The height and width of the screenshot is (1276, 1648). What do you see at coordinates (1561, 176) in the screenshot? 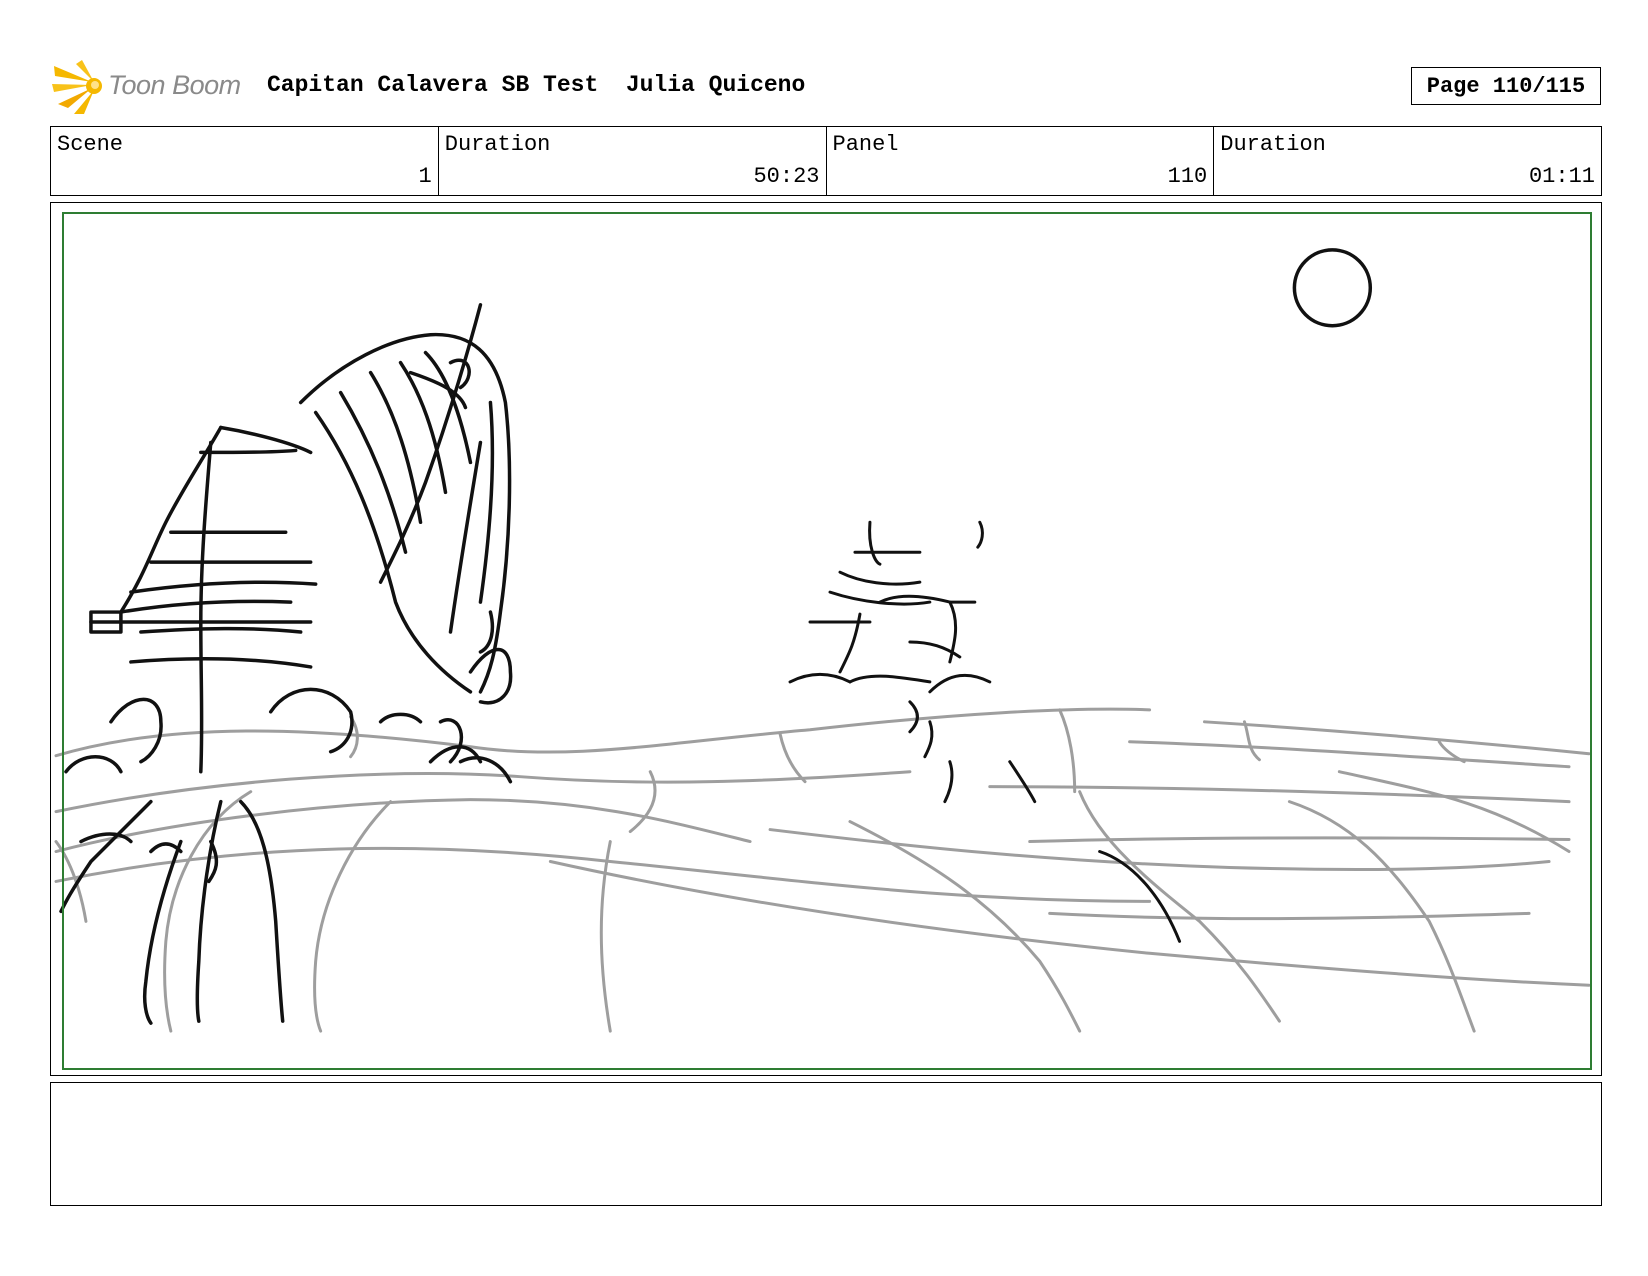
I see `panel-duration-value: 01:11` at bounding box center [1561, 176].